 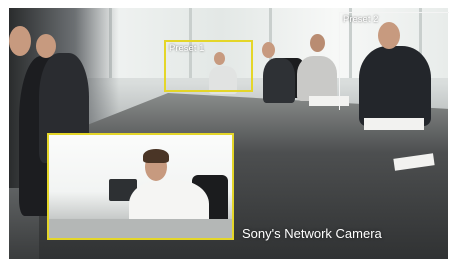 I want to click on product-caption: Sony's Network Camera, so click(x=312, y=233).